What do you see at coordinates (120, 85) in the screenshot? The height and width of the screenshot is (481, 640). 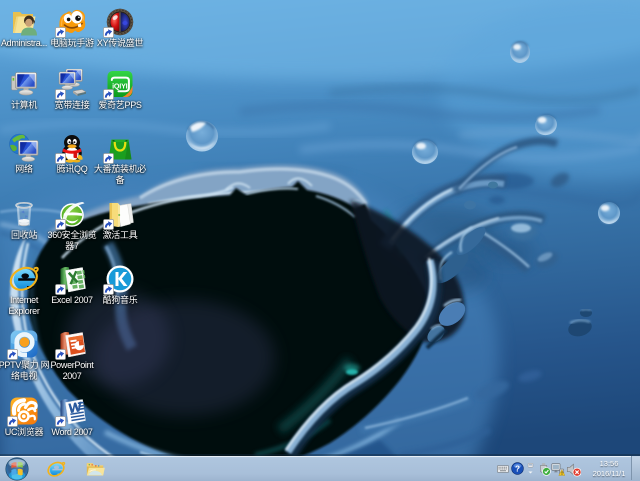 I see `svg-text: iQIYI` at bounding box center [120, 85].